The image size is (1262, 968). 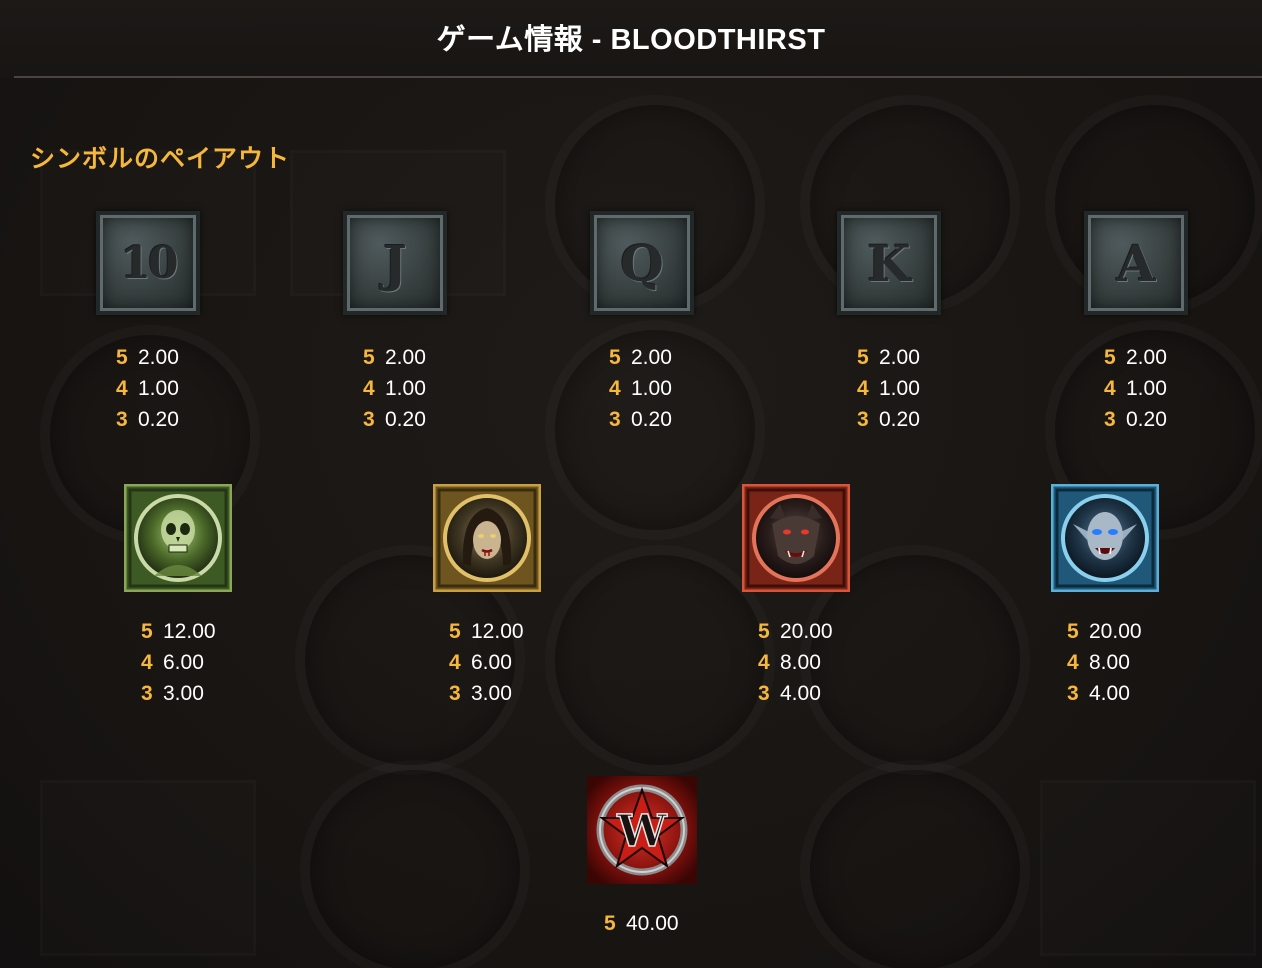 What do you see at coordinates (631, 40) in the screenshot?
I see `page-title: ゲーム情報 - BLOODTHIRST` at bounding box center [631, 40].